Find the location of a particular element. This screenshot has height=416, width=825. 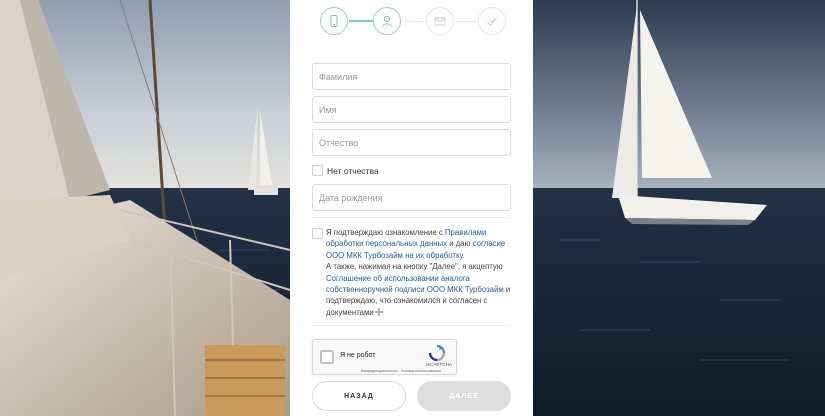

step-confirm is located at coordinates (492, 21).